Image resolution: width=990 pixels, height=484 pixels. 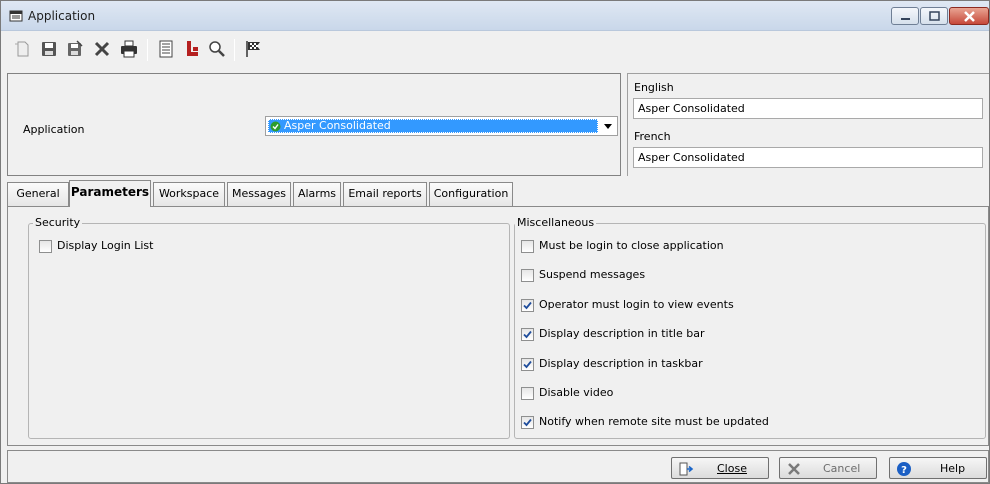 What do you see at coordinates (433, 126) in the screenshot?
I see `application-select-value: Asper Consolidated` at bounding box center [433, 126].